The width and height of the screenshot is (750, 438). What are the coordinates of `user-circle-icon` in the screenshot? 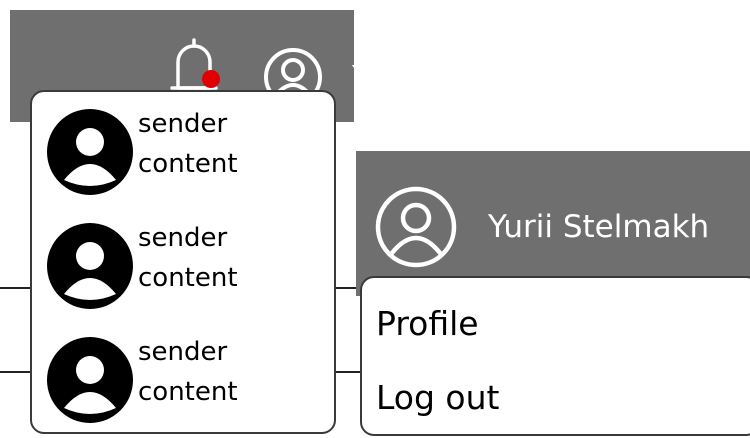 It's located at (416, 227).